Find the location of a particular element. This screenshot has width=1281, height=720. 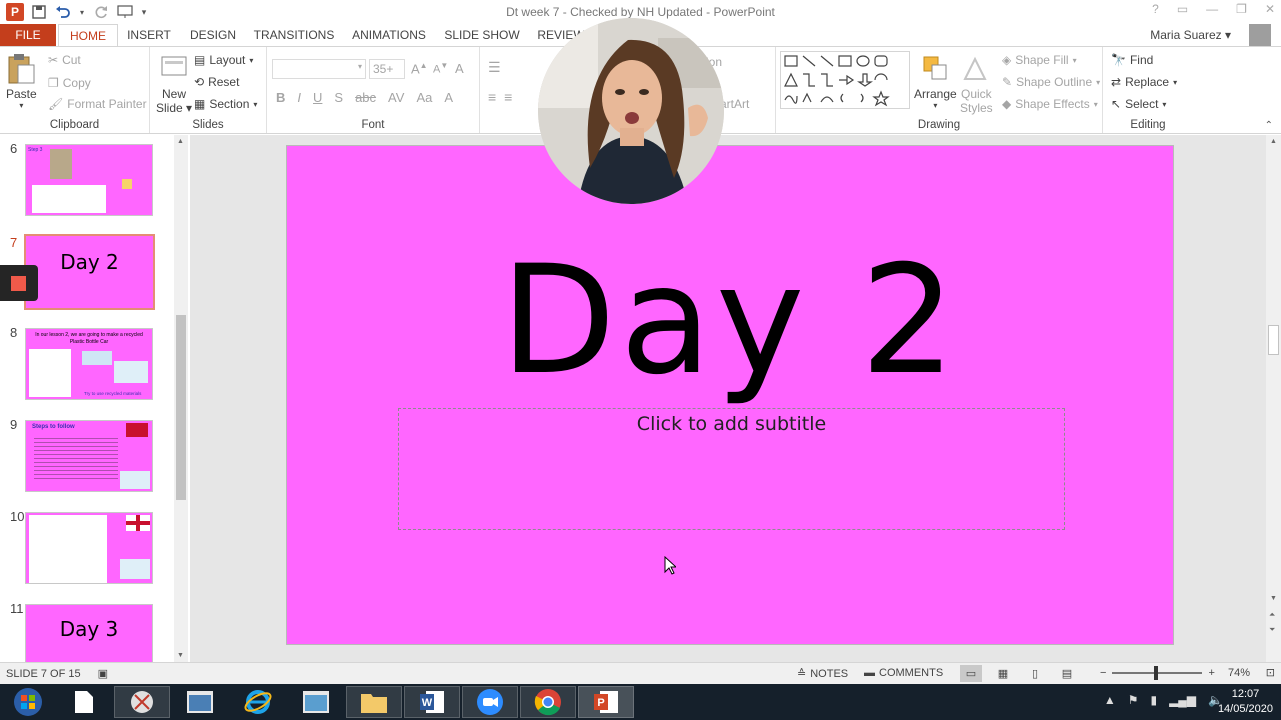

clock: 12:07 14/05/2020 is located at coordinates (1245, 702).